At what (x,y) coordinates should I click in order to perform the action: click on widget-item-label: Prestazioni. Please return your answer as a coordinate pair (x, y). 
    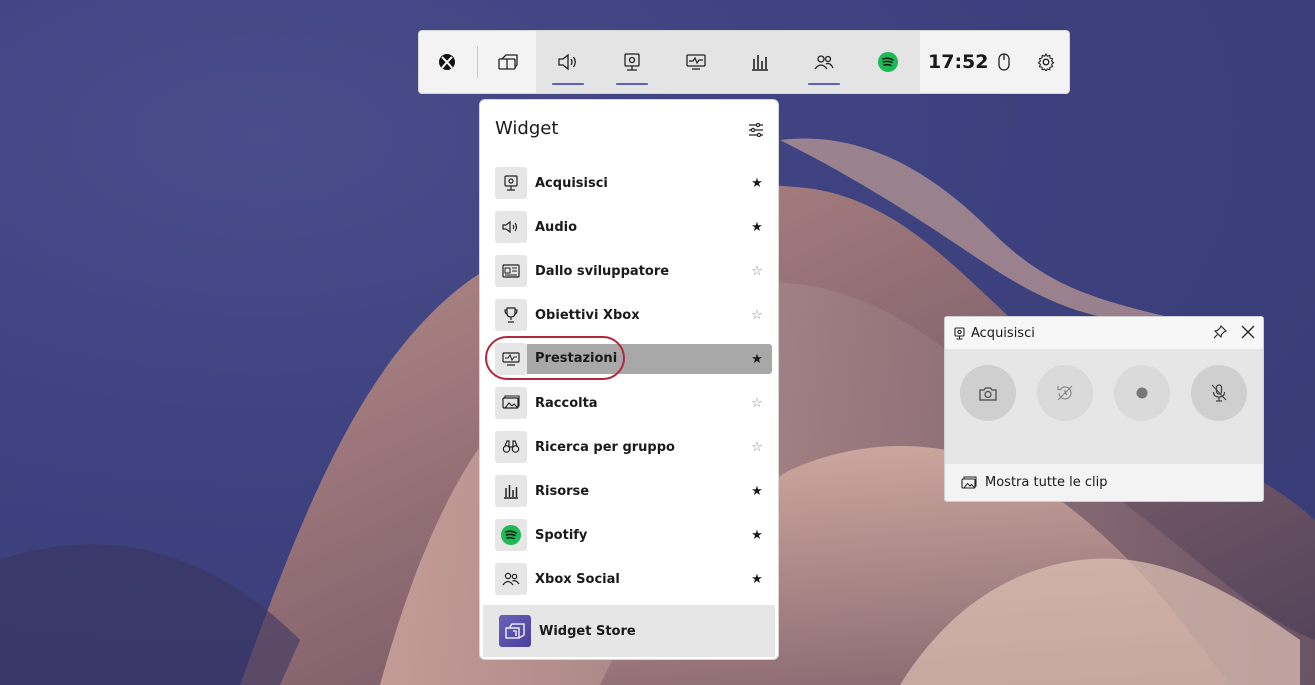
    Looking at the image, I should click on (649, 359).